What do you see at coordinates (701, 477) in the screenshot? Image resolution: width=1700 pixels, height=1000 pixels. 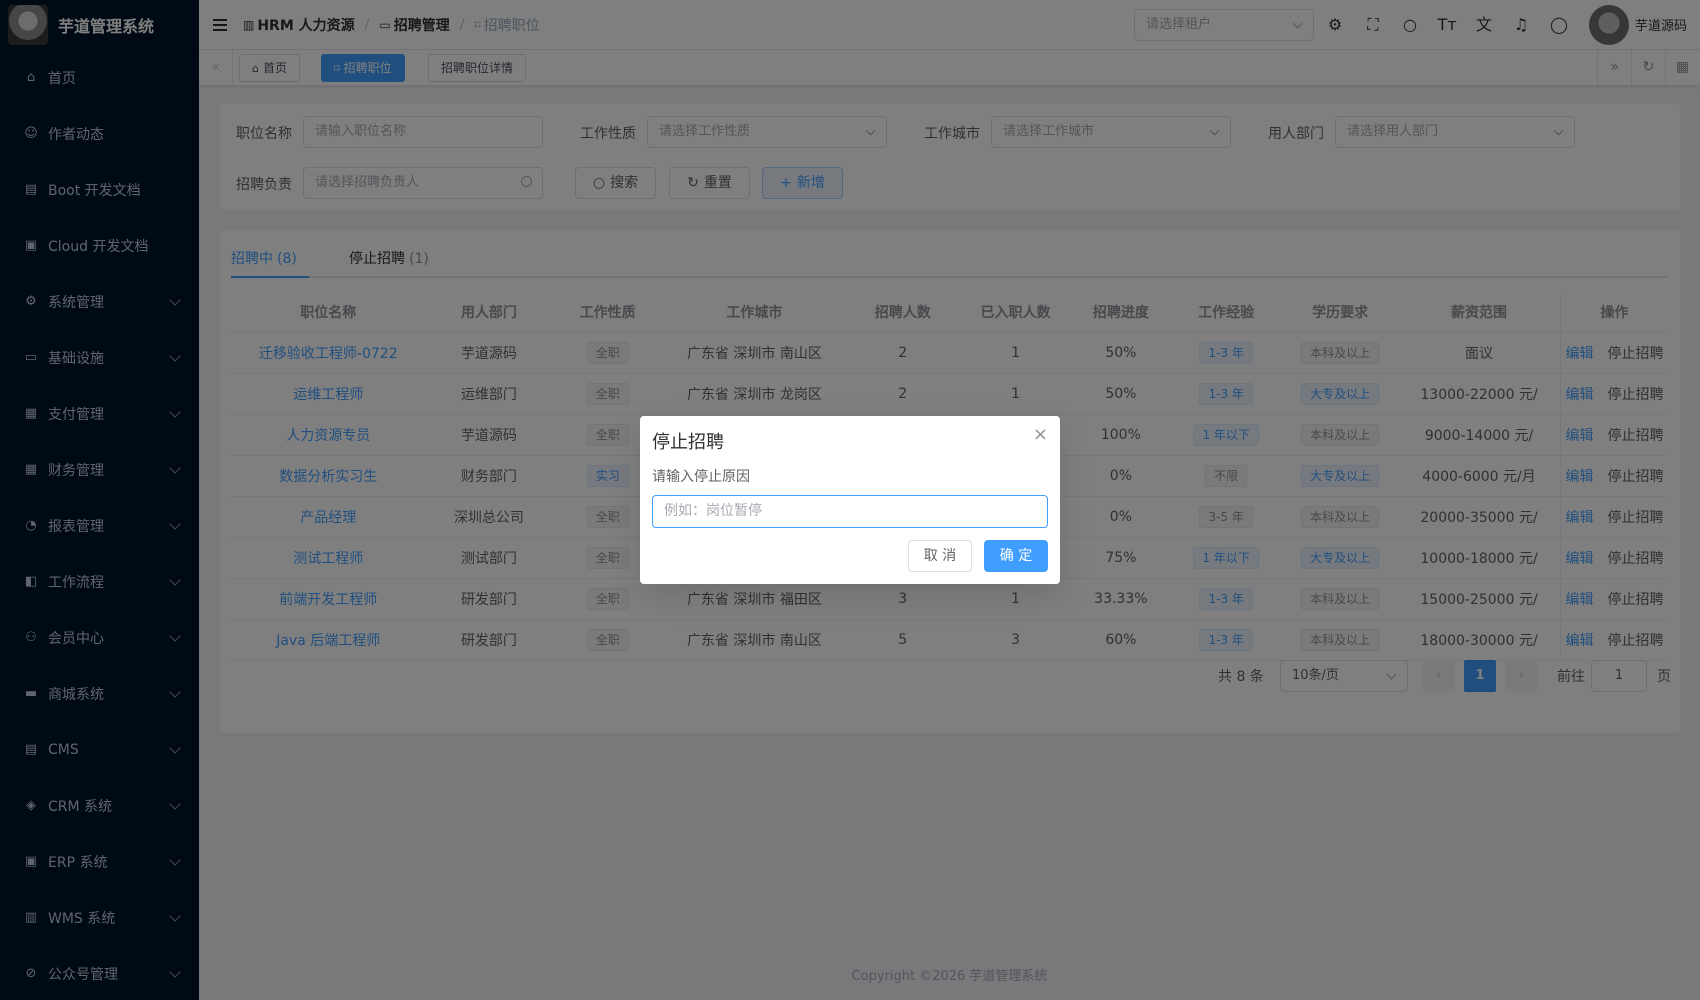 I see `dialog-reason-label: 请输入停止原因` at bounding box center [701, 477].